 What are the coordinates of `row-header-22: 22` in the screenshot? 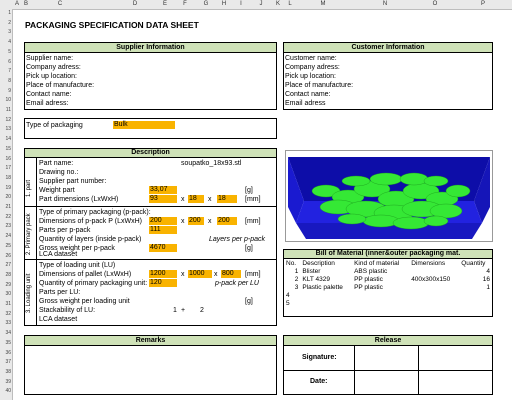 It's located at (5, 217).